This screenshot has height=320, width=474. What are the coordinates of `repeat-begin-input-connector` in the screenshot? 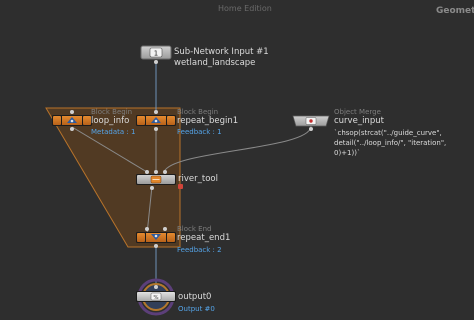 It's located at (156, 112).